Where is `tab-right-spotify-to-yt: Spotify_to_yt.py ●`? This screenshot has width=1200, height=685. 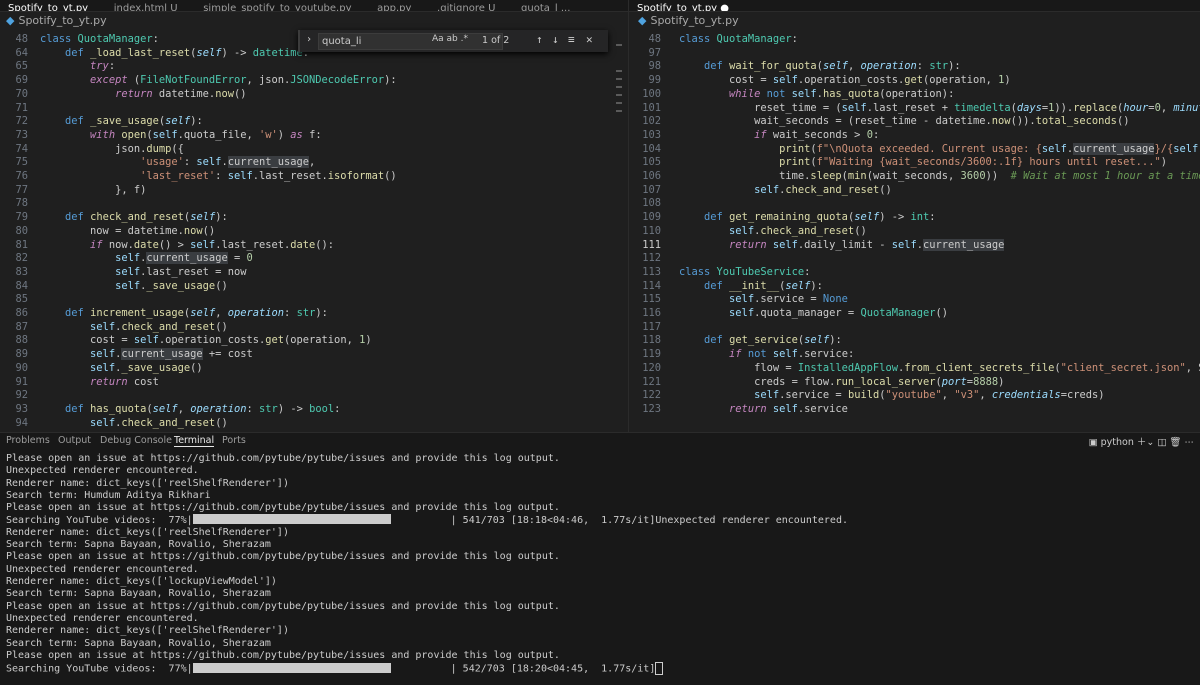
tab-right-spotify-to-yt: Spotify_to_yt.py ● is located at coordinates (683, 8).